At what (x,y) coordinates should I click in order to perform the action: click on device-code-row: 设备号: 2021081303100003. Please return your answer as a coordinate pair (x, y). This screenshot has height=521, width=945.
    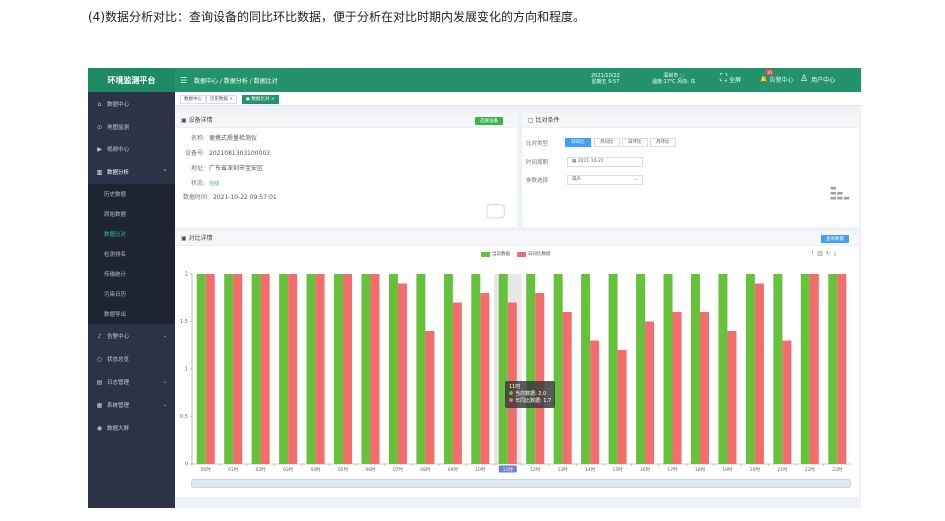
    Looking at the image, I should click on (222, 152).